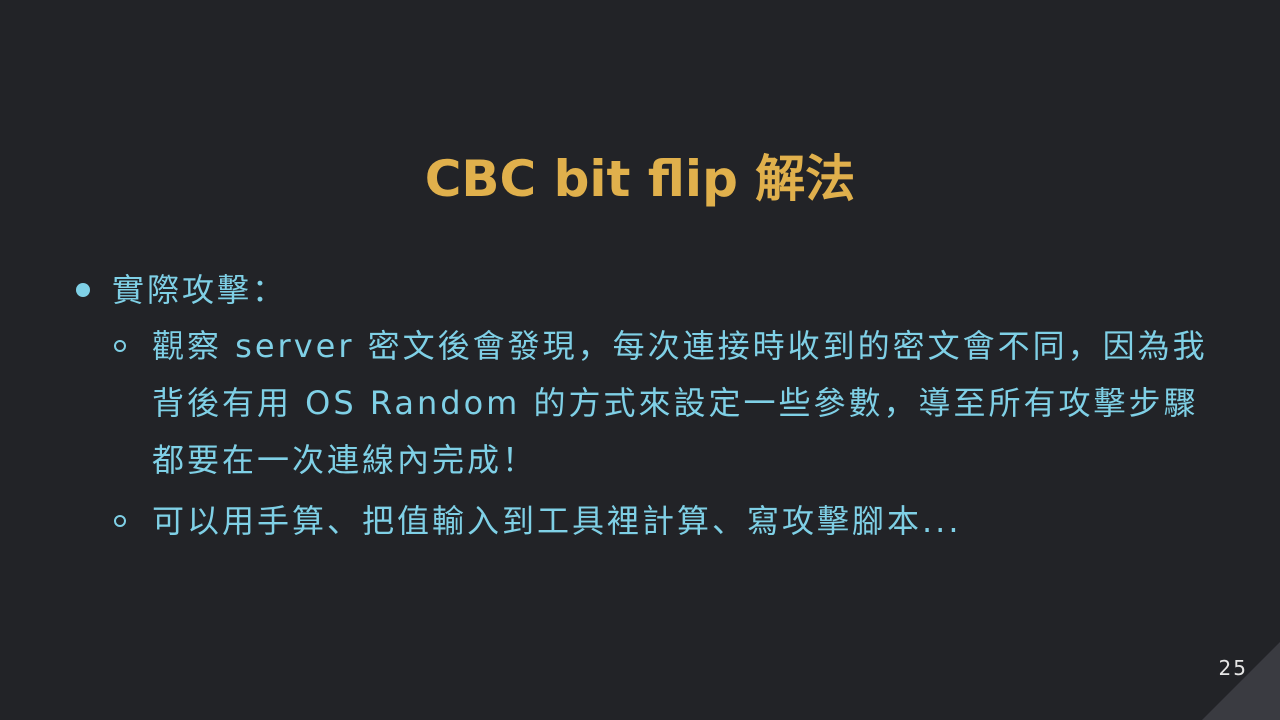 This screenshot has height=720, width=1280. I want to click on bullet-text: 實際攻擊：, so click(200, 290).